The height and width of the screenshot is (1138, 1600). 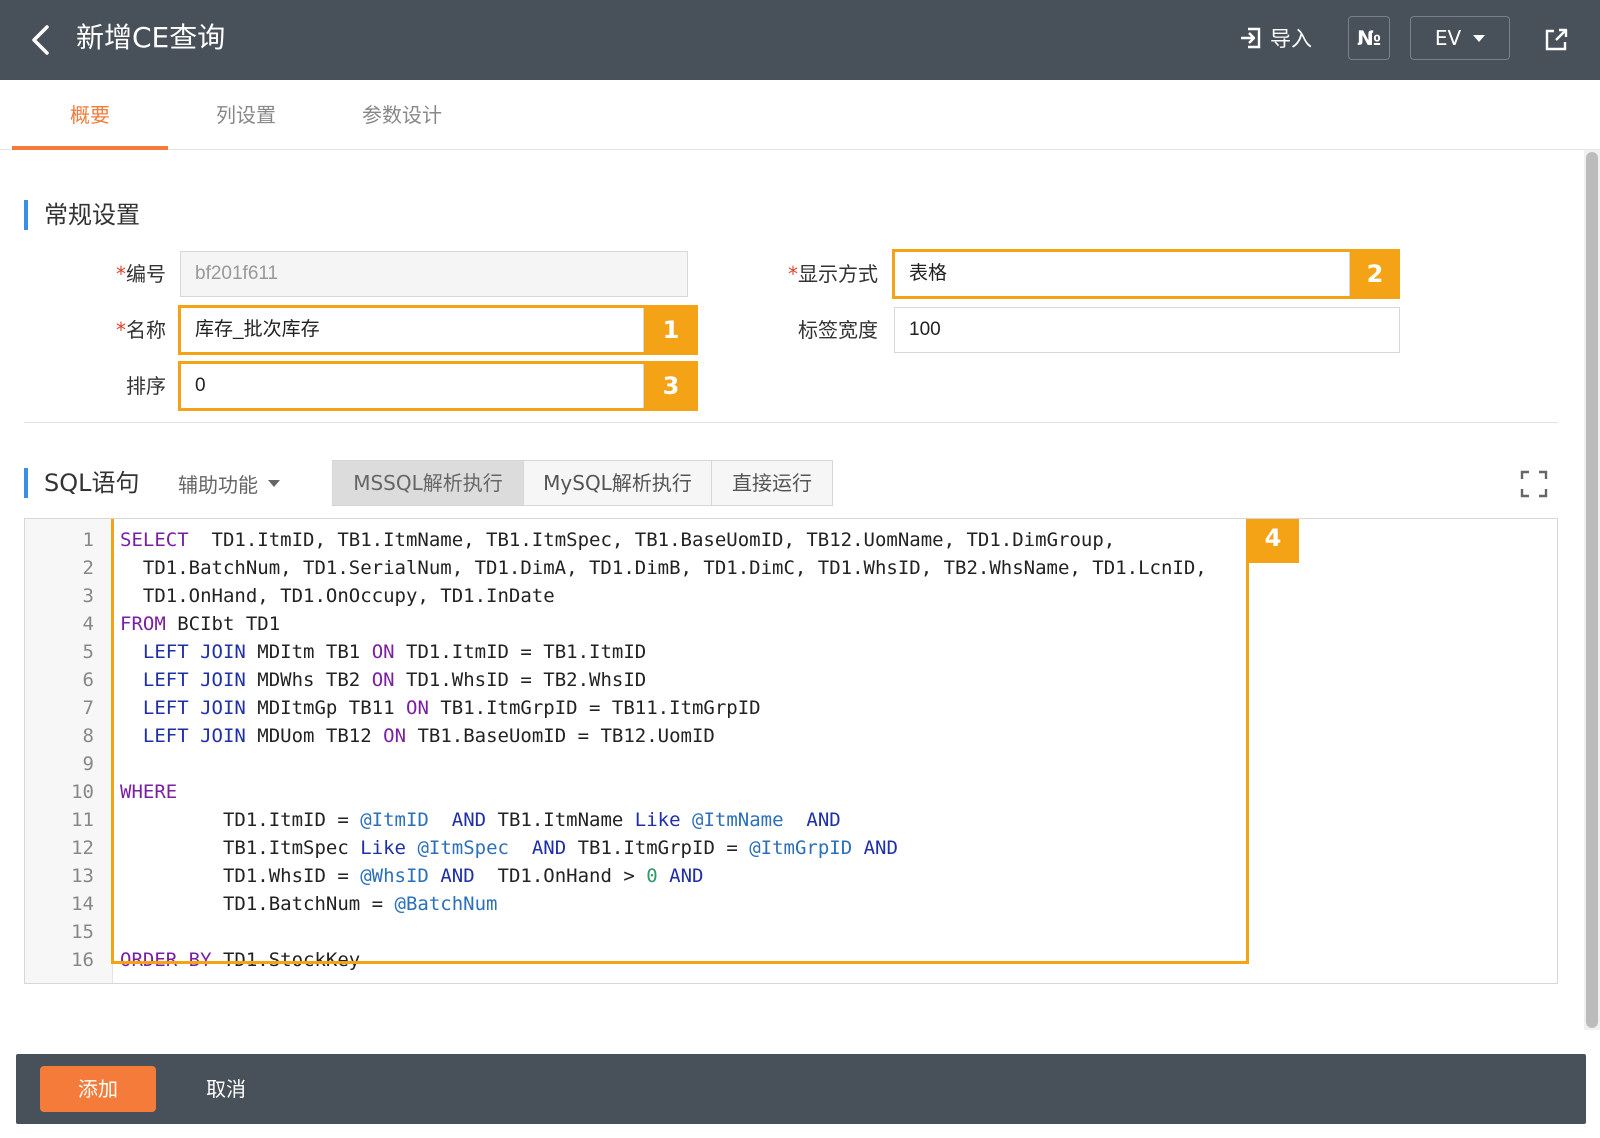 I want to click on back-button, so click(x=40, y=40).